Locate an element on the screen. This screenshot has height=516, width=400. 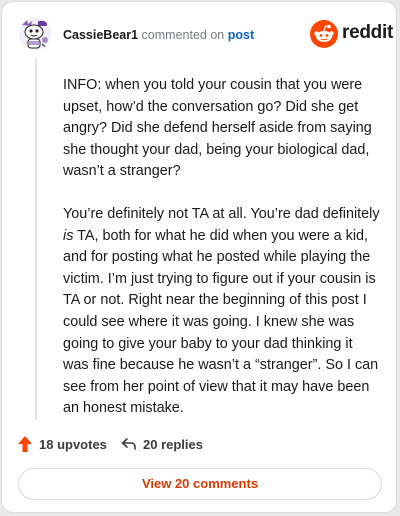
view-comments-button: View 20 comments is located at coordinates (200, 484).